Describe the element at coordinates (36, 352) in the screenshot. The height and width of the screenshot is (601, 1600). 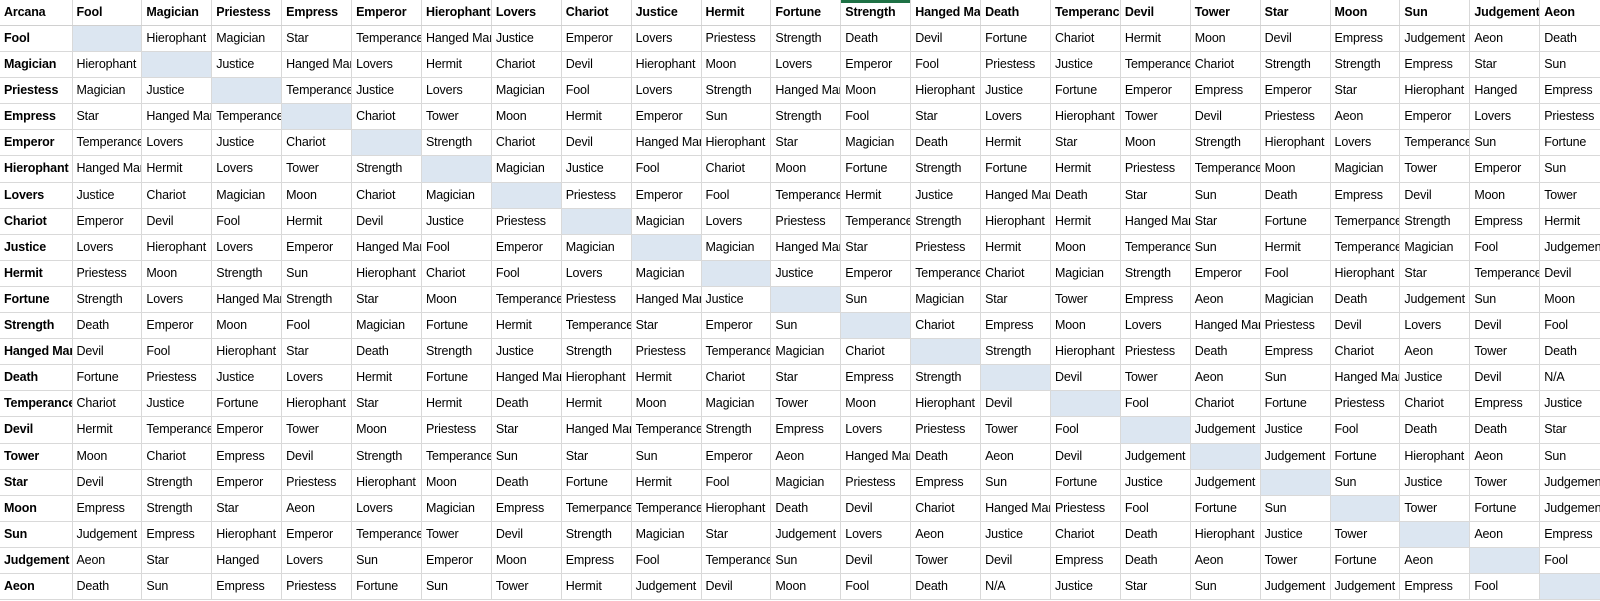
I see `row-header-hanged-man: Hanged Man` at that location.